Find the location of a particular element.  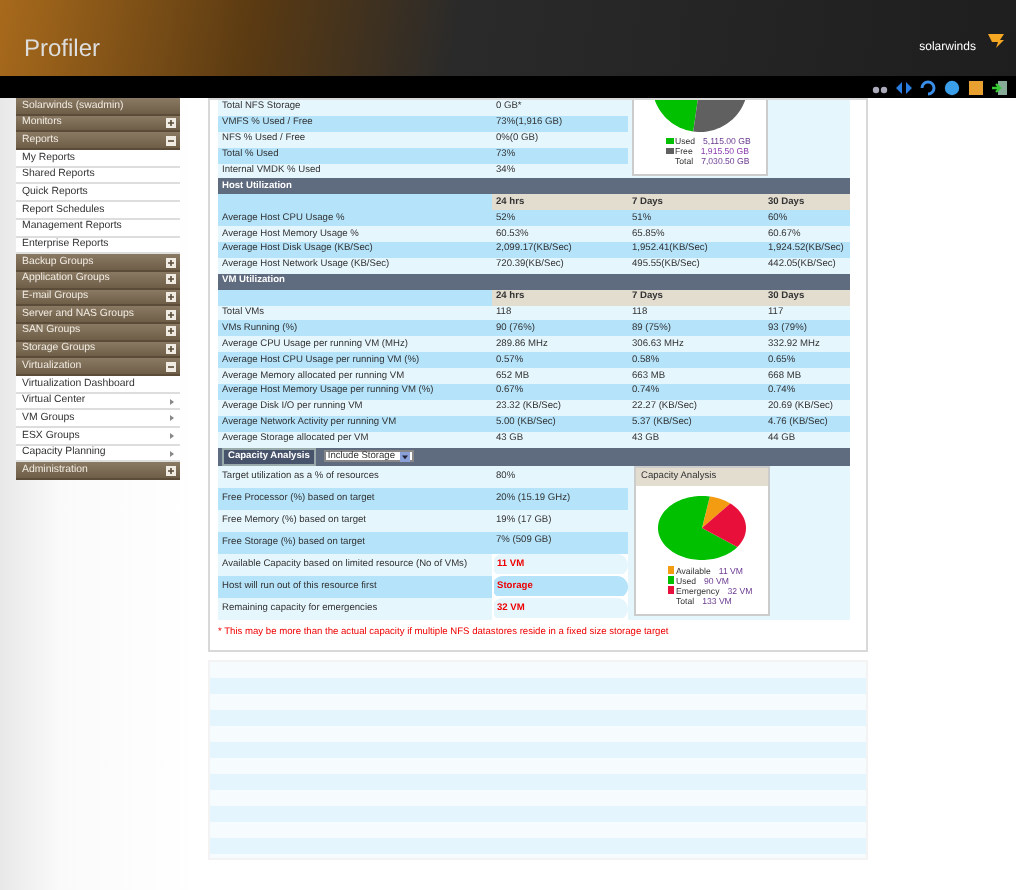

flag-logo-icon is located at coordinates (996, 41).